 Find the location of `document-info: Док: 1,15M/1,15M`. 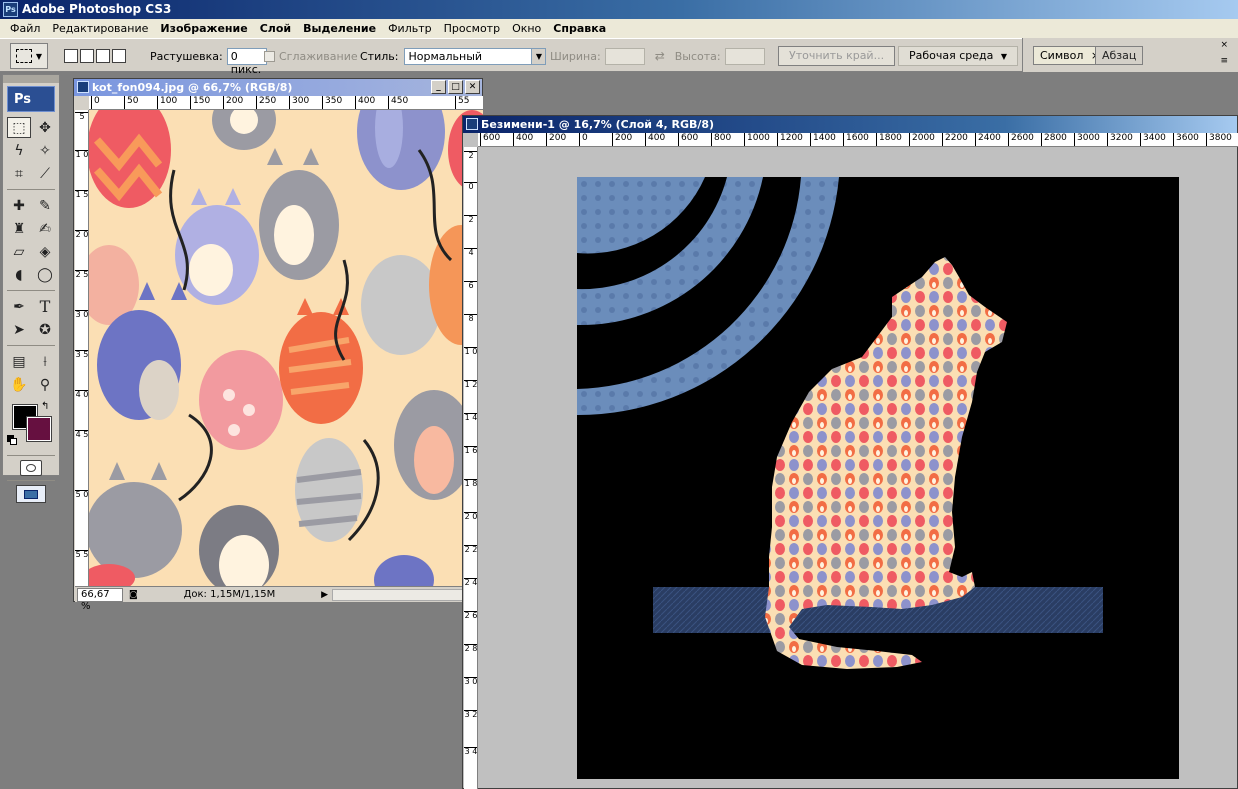

document-info: Док: 1,15M/1,15M is located at coordinates (229, 594).